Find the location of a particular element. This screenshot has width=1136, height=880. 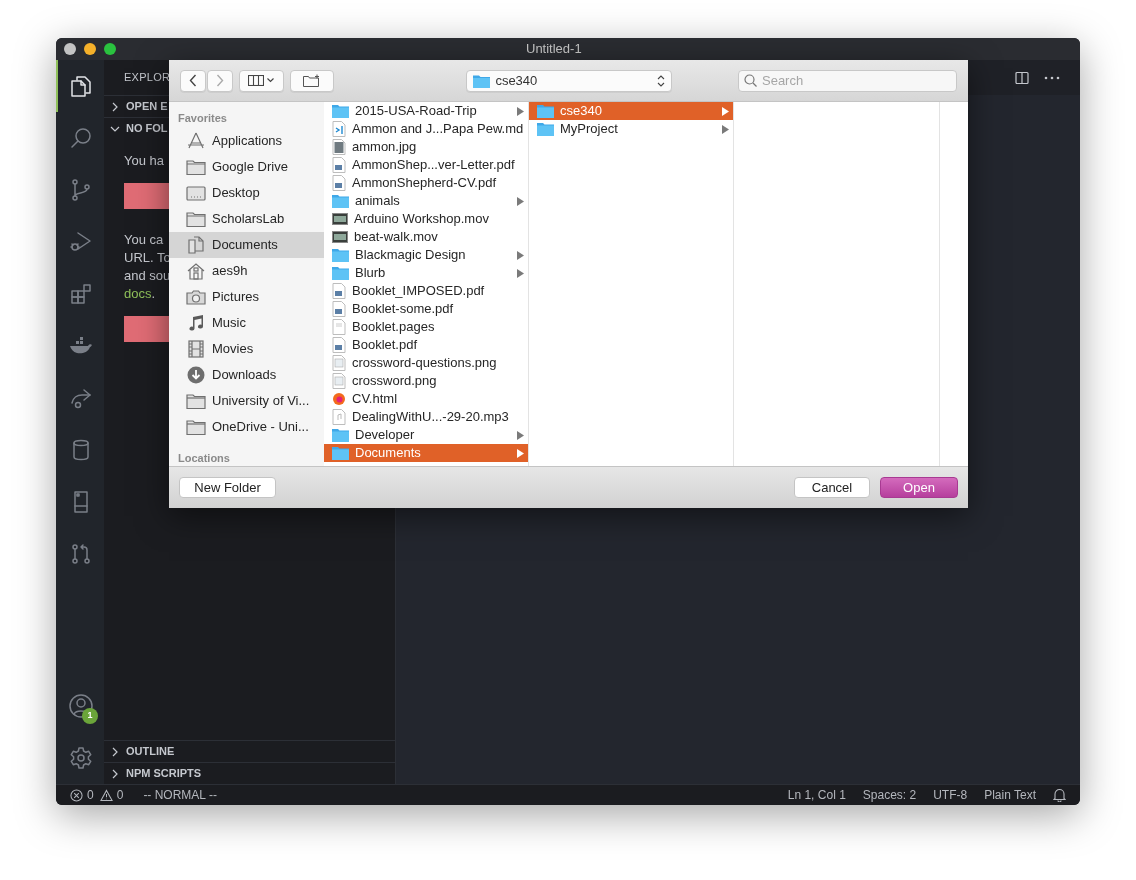

window-title: Untitled-1 is located at coordinates (554, 49).